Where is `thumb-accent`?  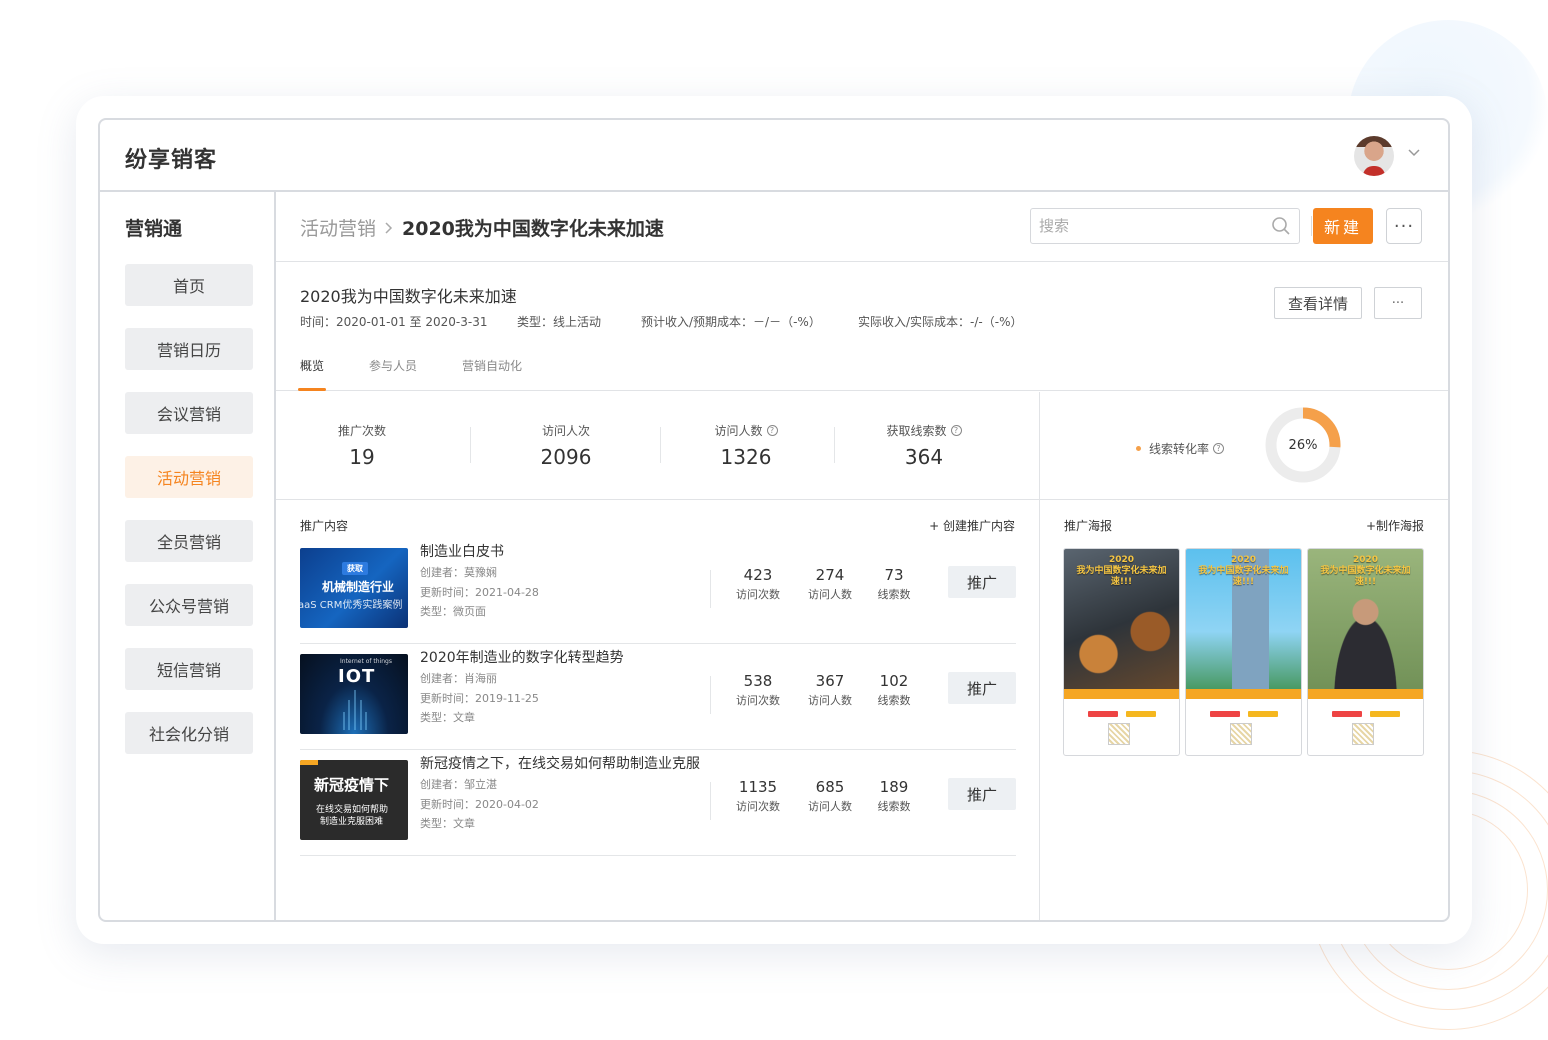
thumb-accent is located at coordinates (309, 762).